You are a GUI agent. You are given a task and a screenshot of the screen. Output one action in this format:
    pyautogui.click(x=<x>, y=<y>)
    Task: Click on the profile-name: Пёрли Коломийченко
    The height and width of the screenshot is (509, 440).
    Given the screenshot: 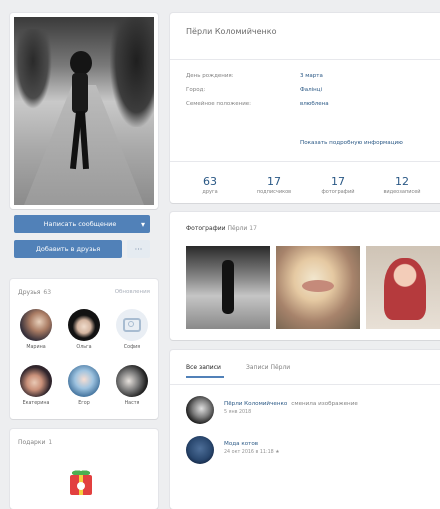 What is the action you would take?
    pyautogui.click(x=231, y=31)
    